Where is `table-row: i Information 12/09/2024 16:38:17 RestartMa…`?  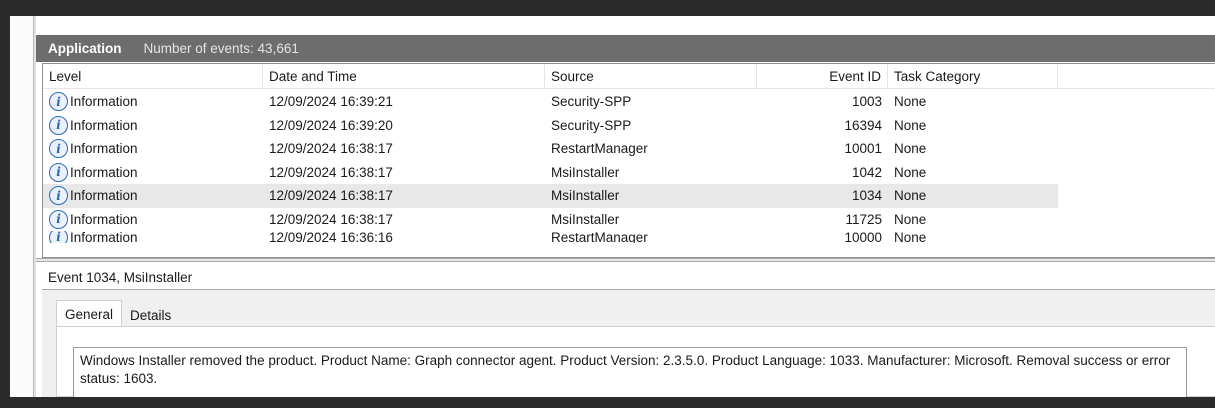
table-row: i Information 12/09/2024 16:38:17 RestartMa… is located at coordinates (550, 149).